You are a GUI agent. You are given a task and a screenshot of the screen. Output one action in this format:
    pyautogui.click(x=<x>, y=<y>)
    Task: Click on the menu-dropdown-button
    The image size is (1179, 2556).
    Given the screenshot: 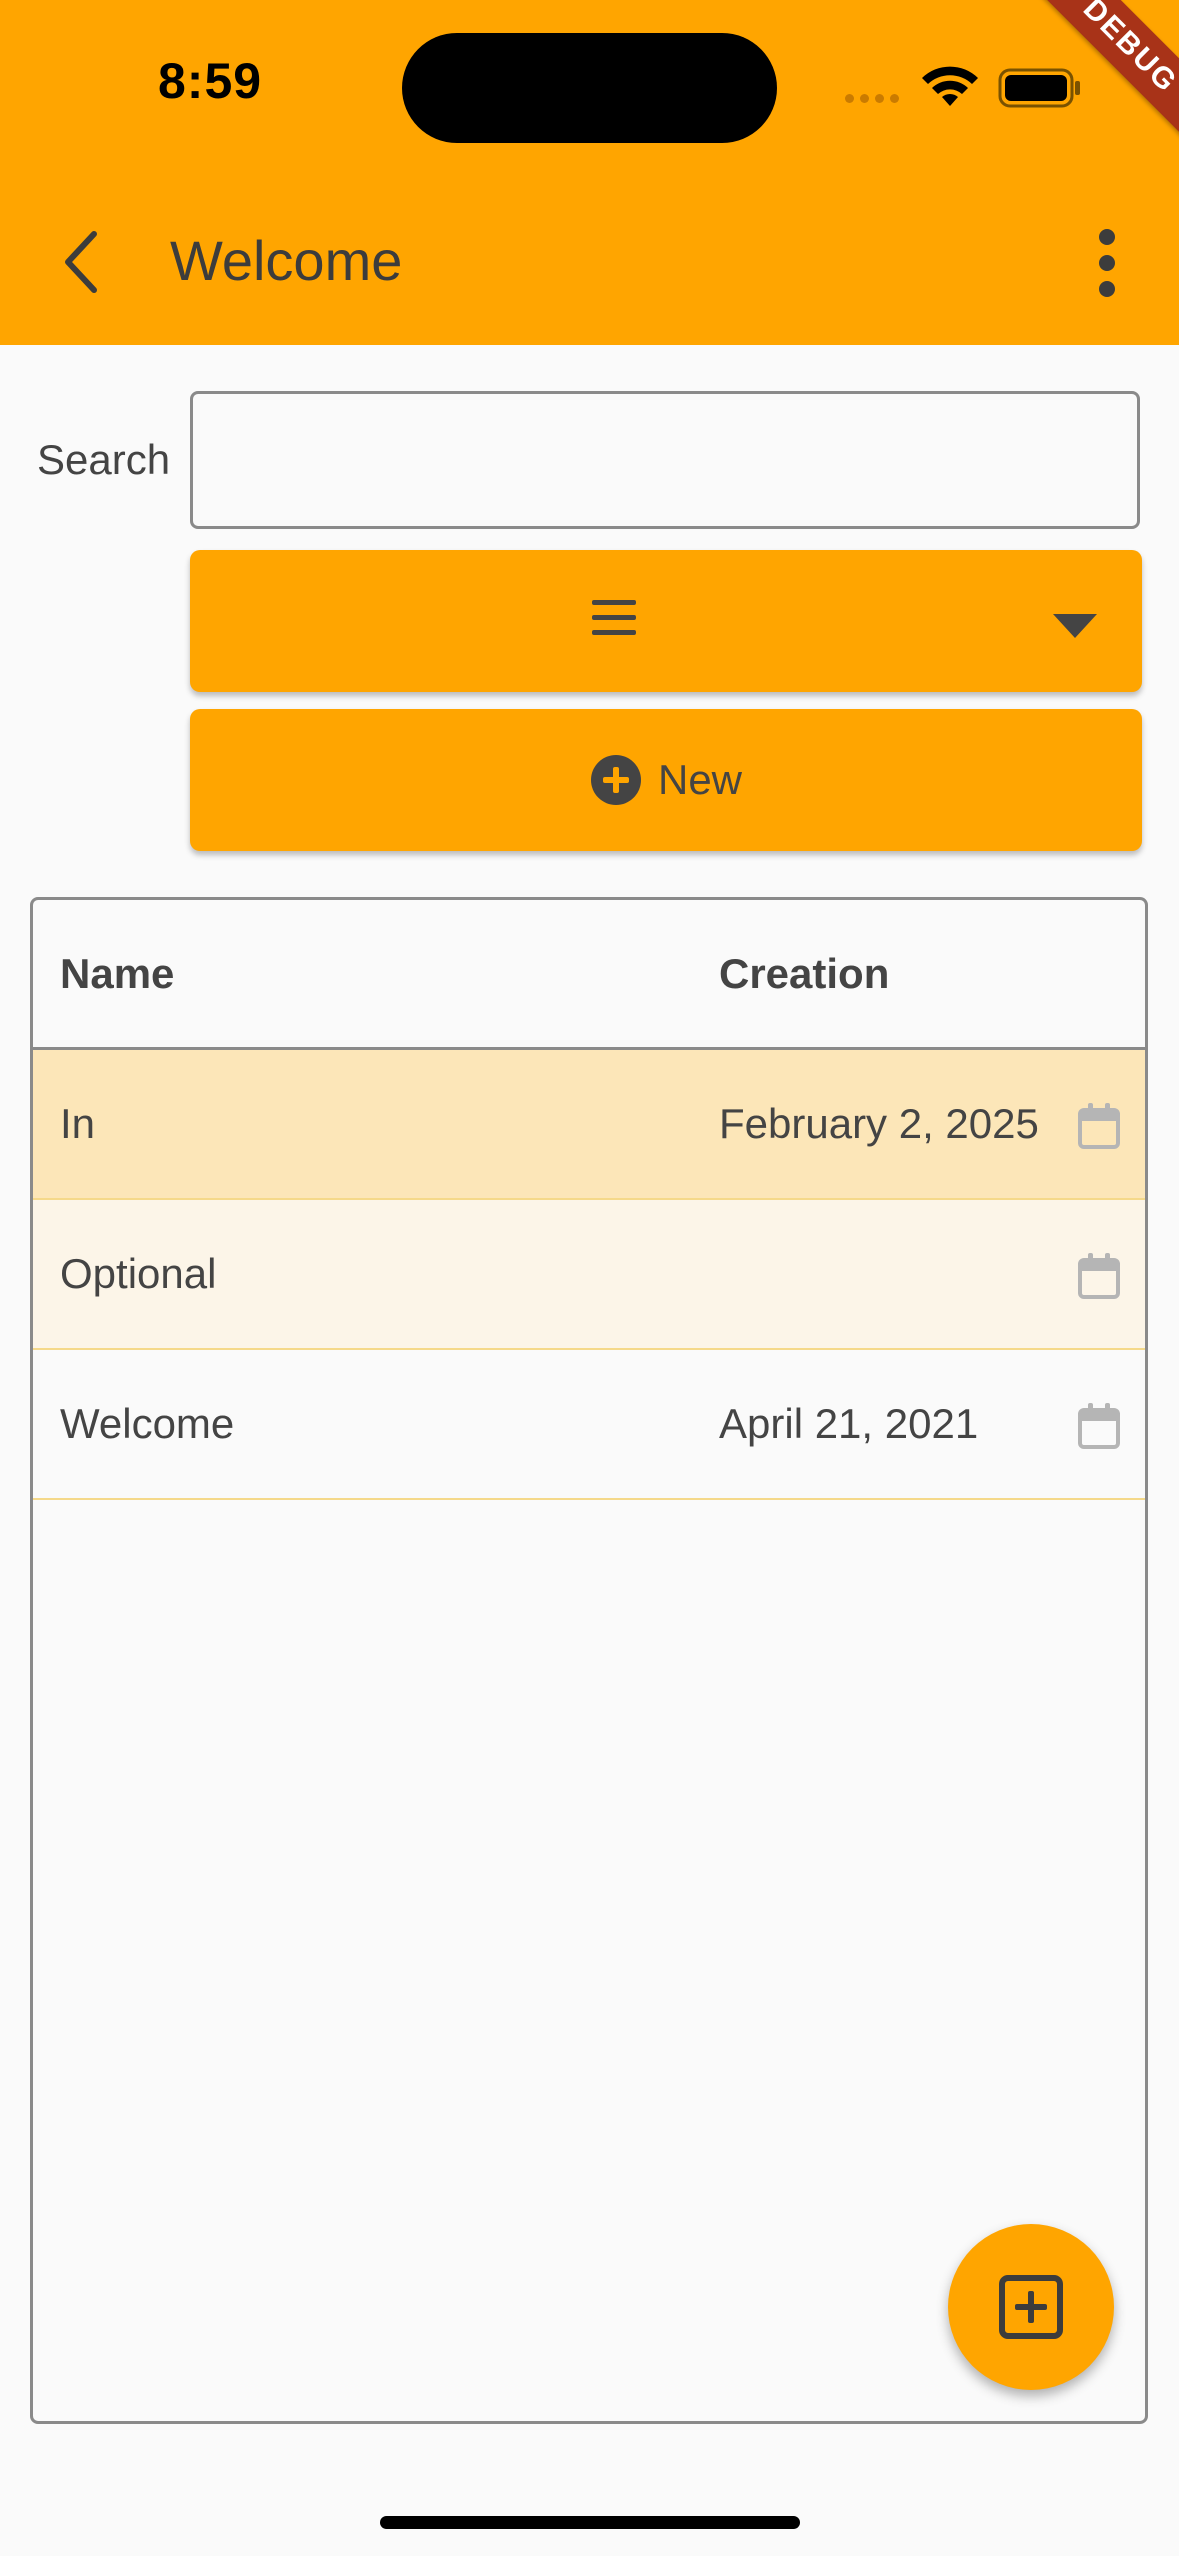 What is the action you would take?
    pyautogui.click(x=666, y=621)
    